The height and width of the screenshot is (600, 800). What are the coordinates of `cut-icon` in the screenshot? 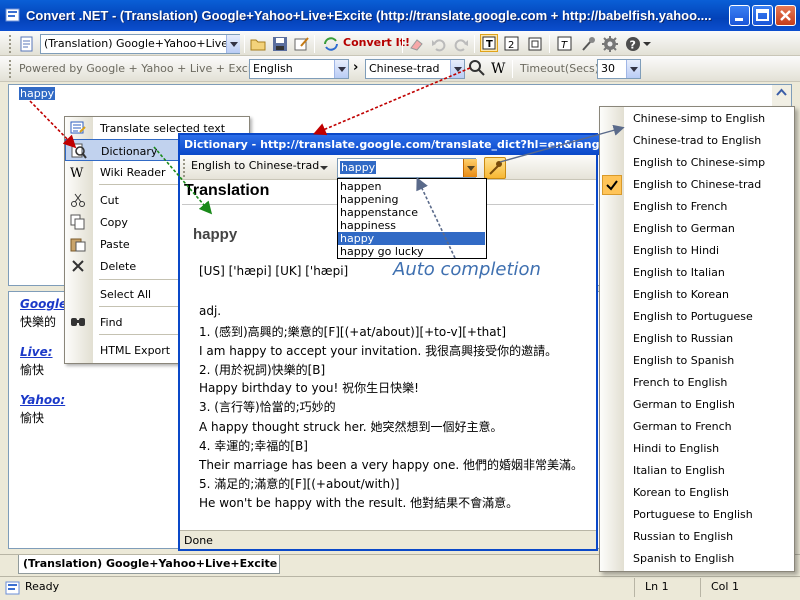 It's located at (78, 200).